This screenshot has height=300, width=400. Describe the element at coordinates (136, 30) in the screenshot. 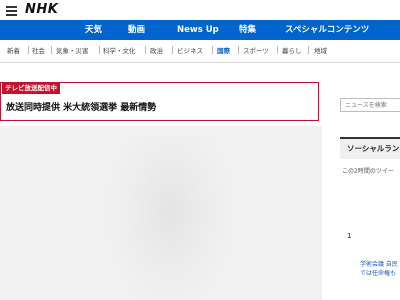

I see `nav-item-video: 動画` at that location.